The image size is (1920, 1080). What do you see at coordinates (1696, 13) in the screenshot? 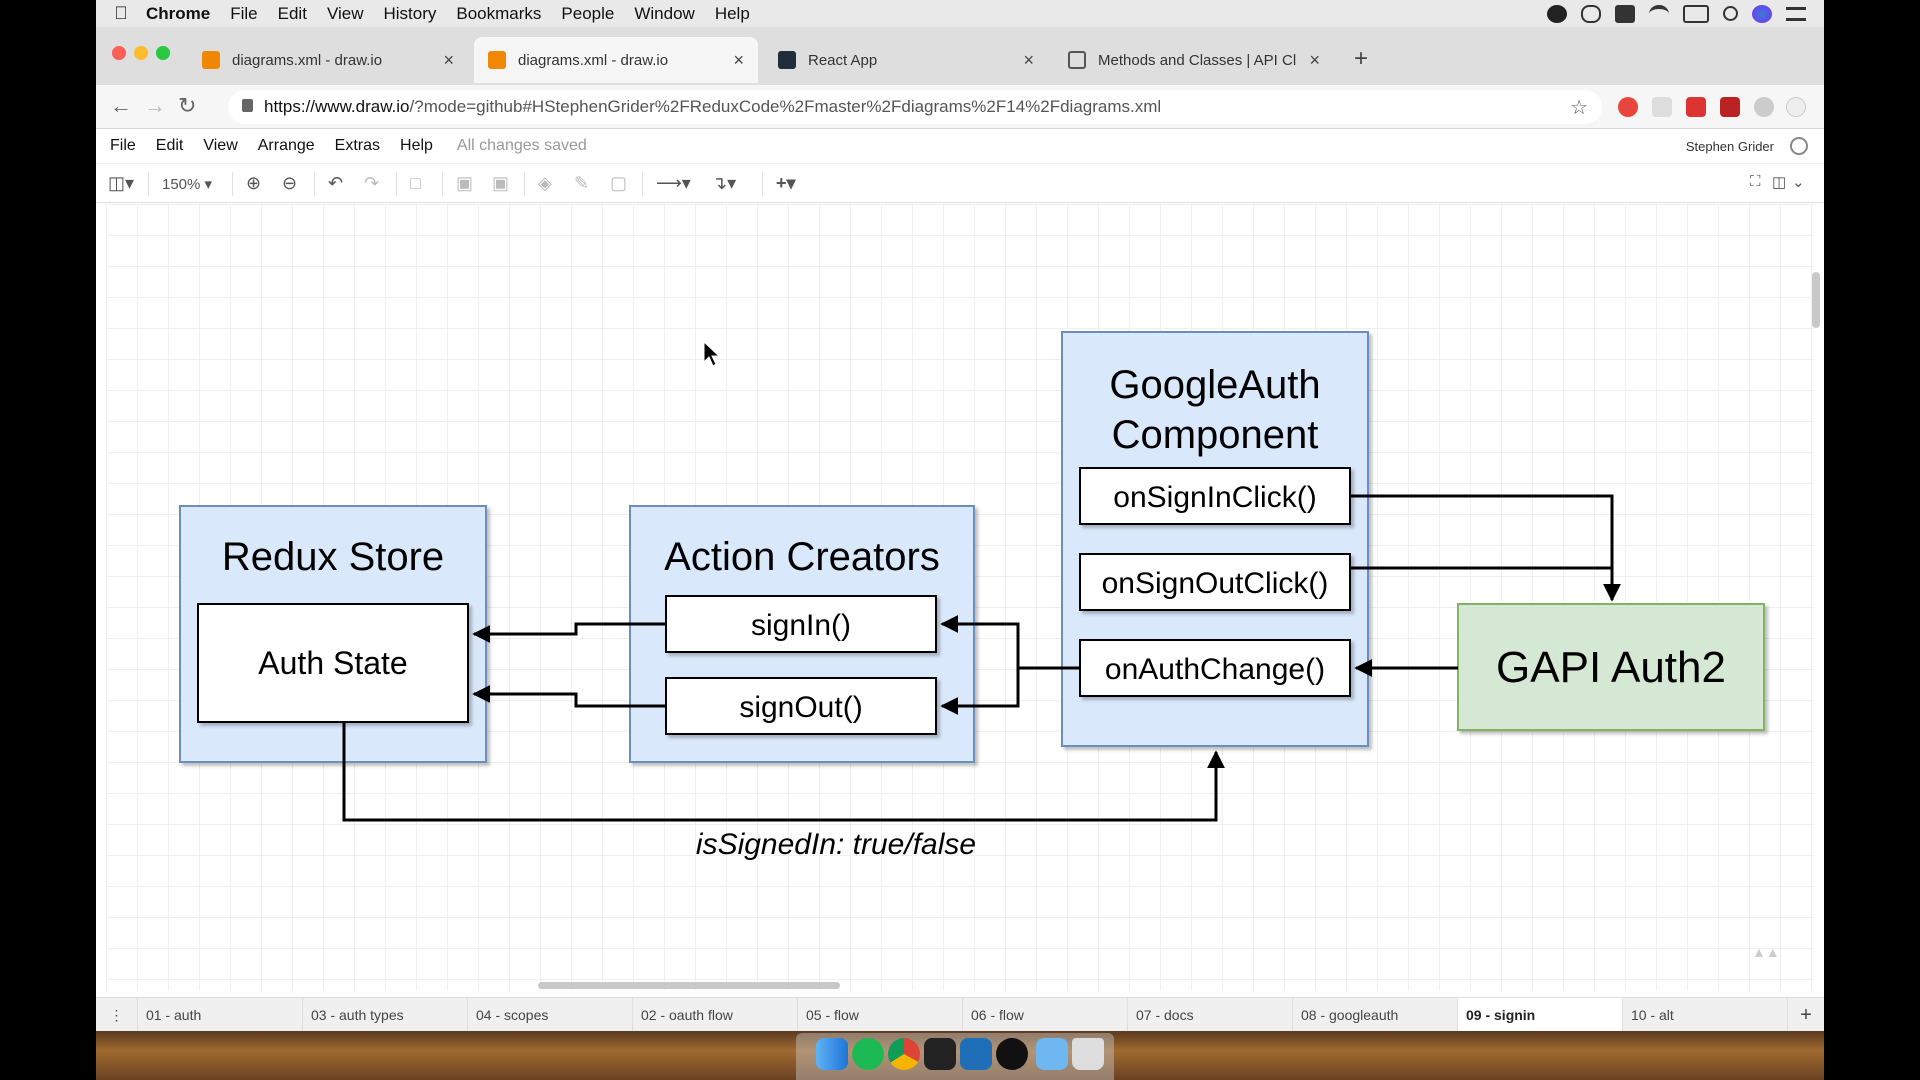
I see `battery-icon` at bounding box center [1696, 13].